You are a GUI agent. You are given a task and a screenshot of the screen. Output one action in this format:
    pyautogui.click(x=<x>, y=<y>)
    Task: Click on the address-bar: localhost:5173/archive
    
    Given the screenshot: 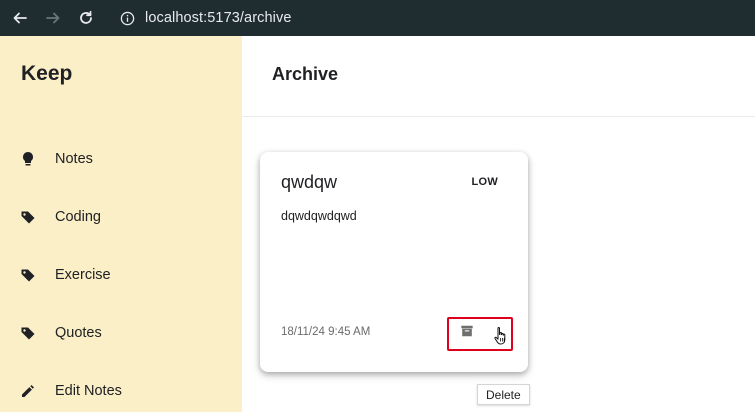 What is the action you would take?
    pyautogui.click(x=431, y=18)
    